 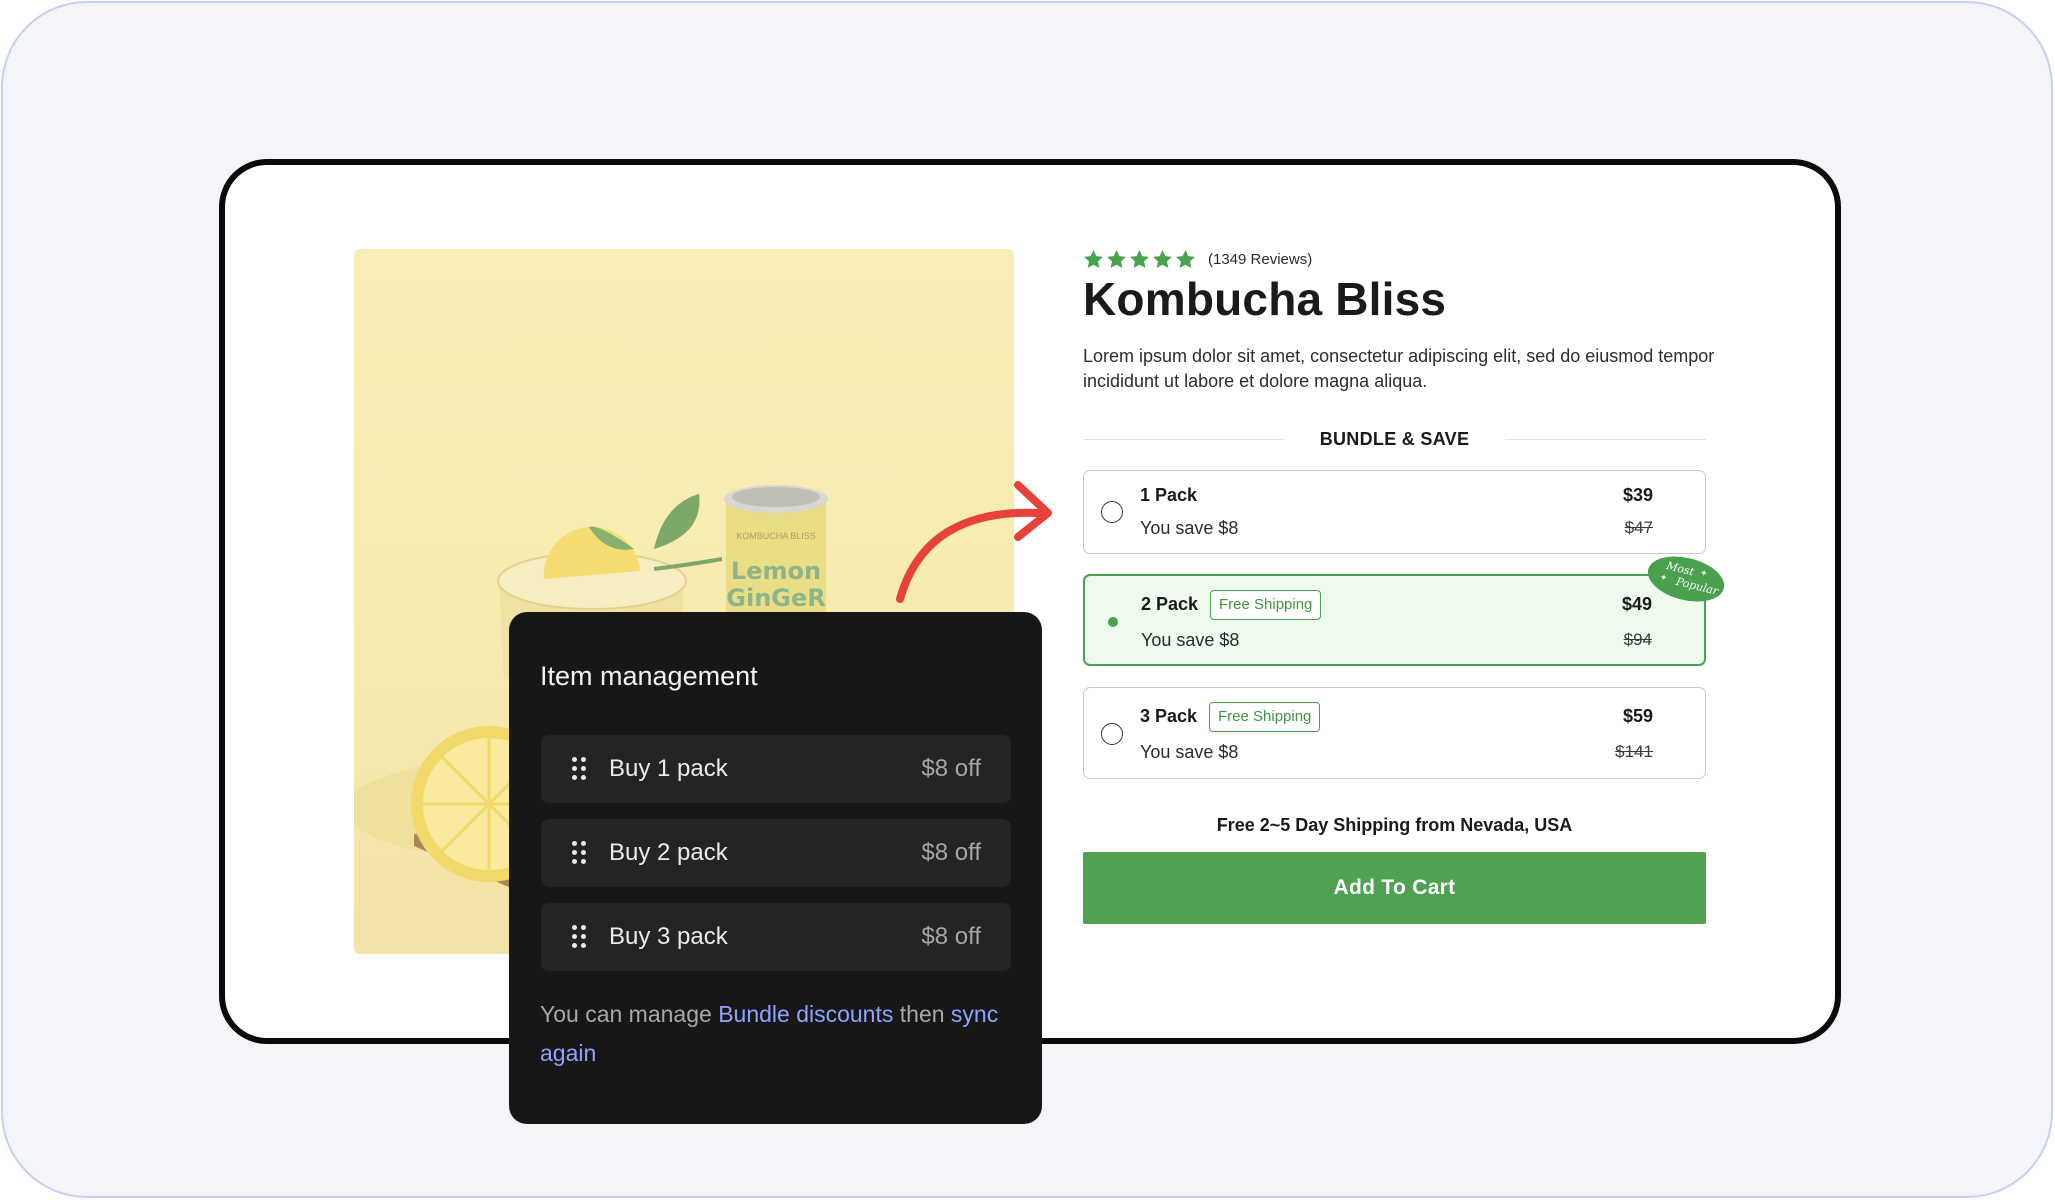 What do you see at coordinates (1265, 299) in the screenshot?
I see `product-title: Kombucha Bliss` at bounding box center [1265, 299].